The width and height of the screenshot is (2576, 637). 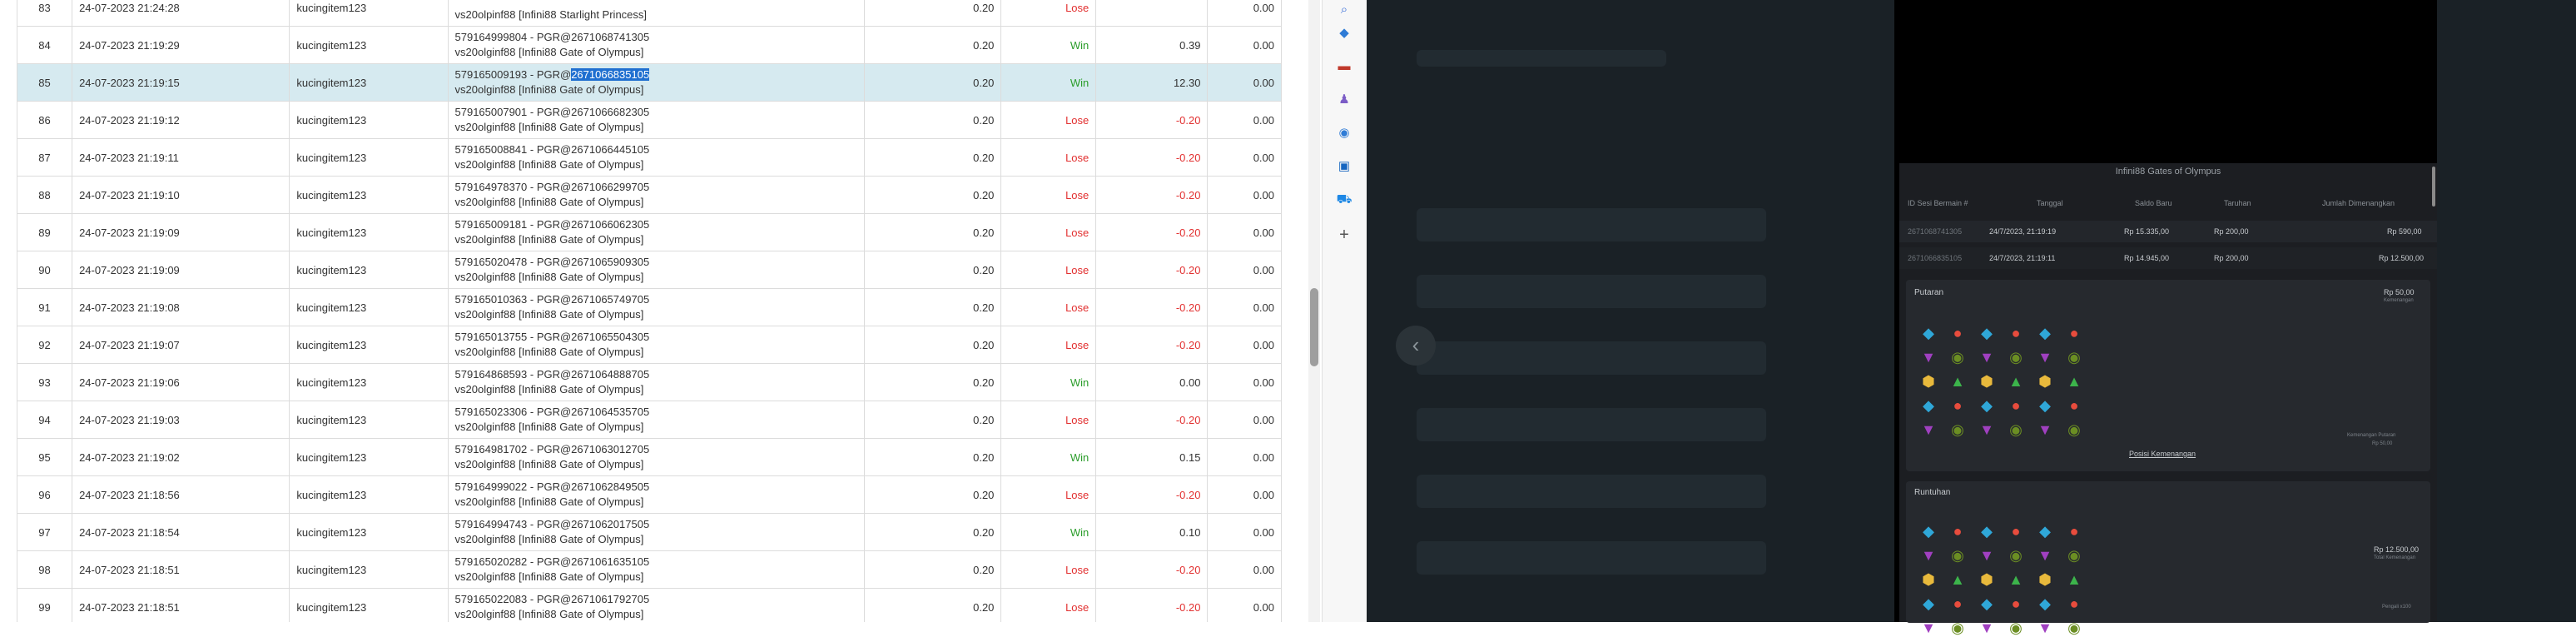 What do you see at coordinates (181, 345) in the screenshot?
I see `row-datetime: 24-07-2023 21:19:07` at bounding box center [181, 345].